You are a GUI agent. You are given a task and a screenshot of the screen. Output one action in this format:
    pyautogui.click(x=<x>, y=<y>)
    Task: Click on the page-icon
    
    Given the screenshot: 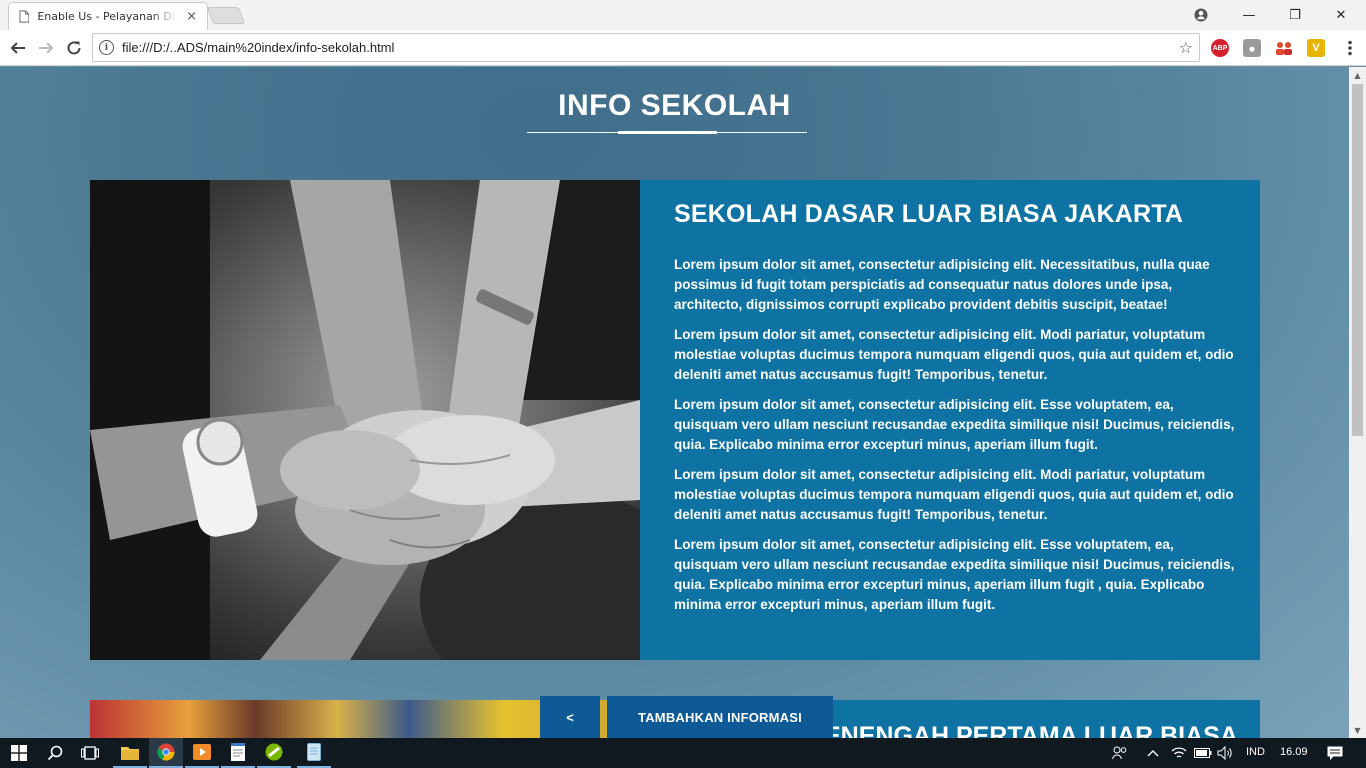 What is the action you would take?
    pyautogui.click(x=24, y=16)
    